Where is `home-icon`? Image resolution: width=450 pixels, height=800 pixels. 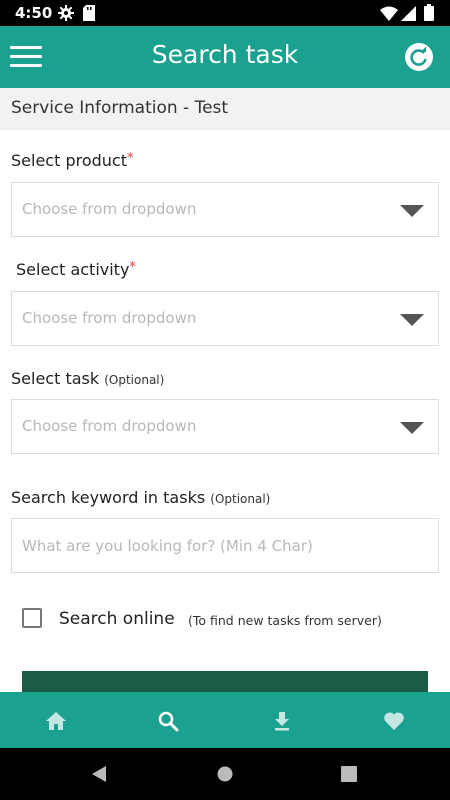
home-icon is located at coordinates (56, 721).